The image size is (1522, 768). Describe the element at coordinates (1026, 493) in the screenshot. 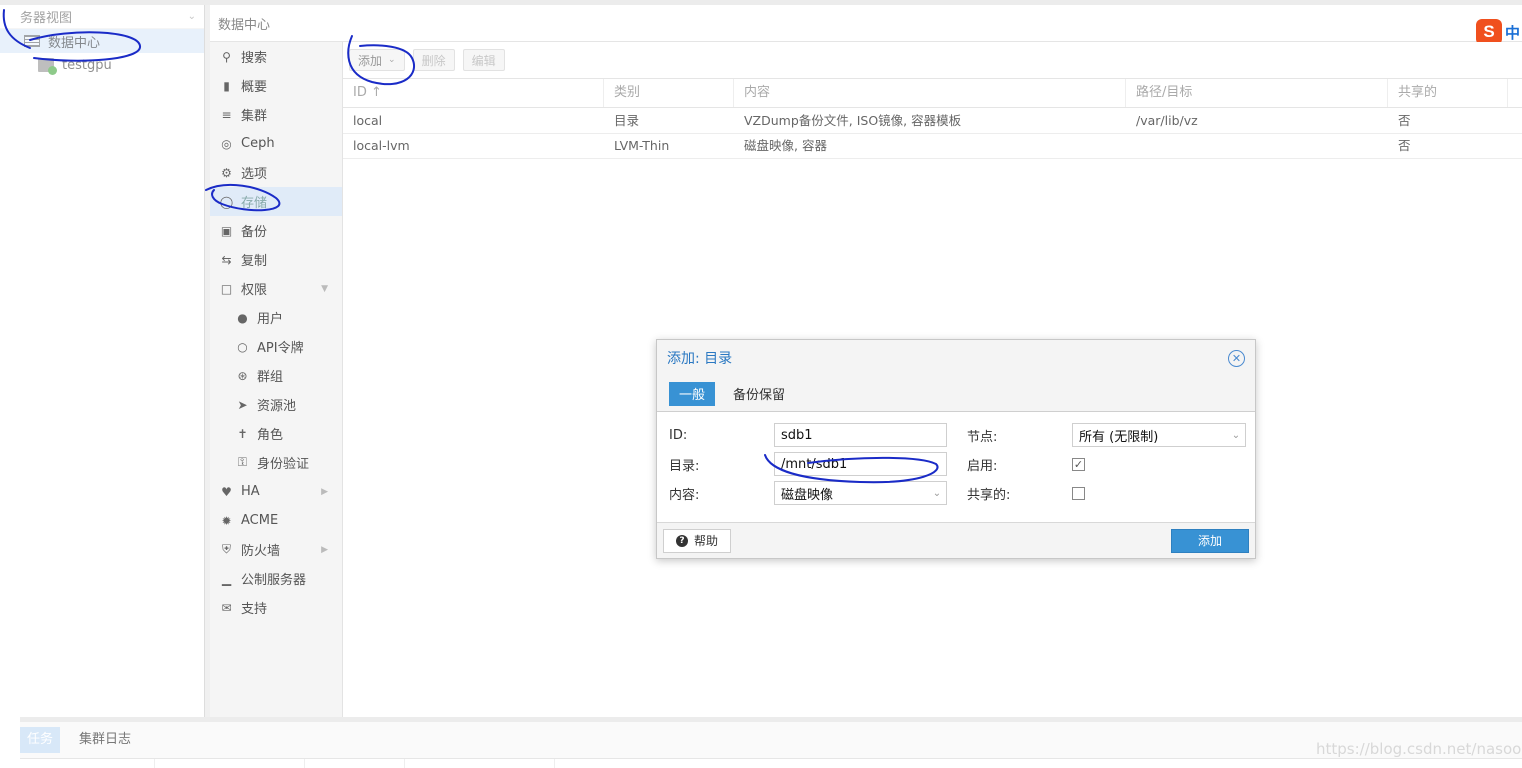

I see `field-row-shared: 共享的:` at that location.